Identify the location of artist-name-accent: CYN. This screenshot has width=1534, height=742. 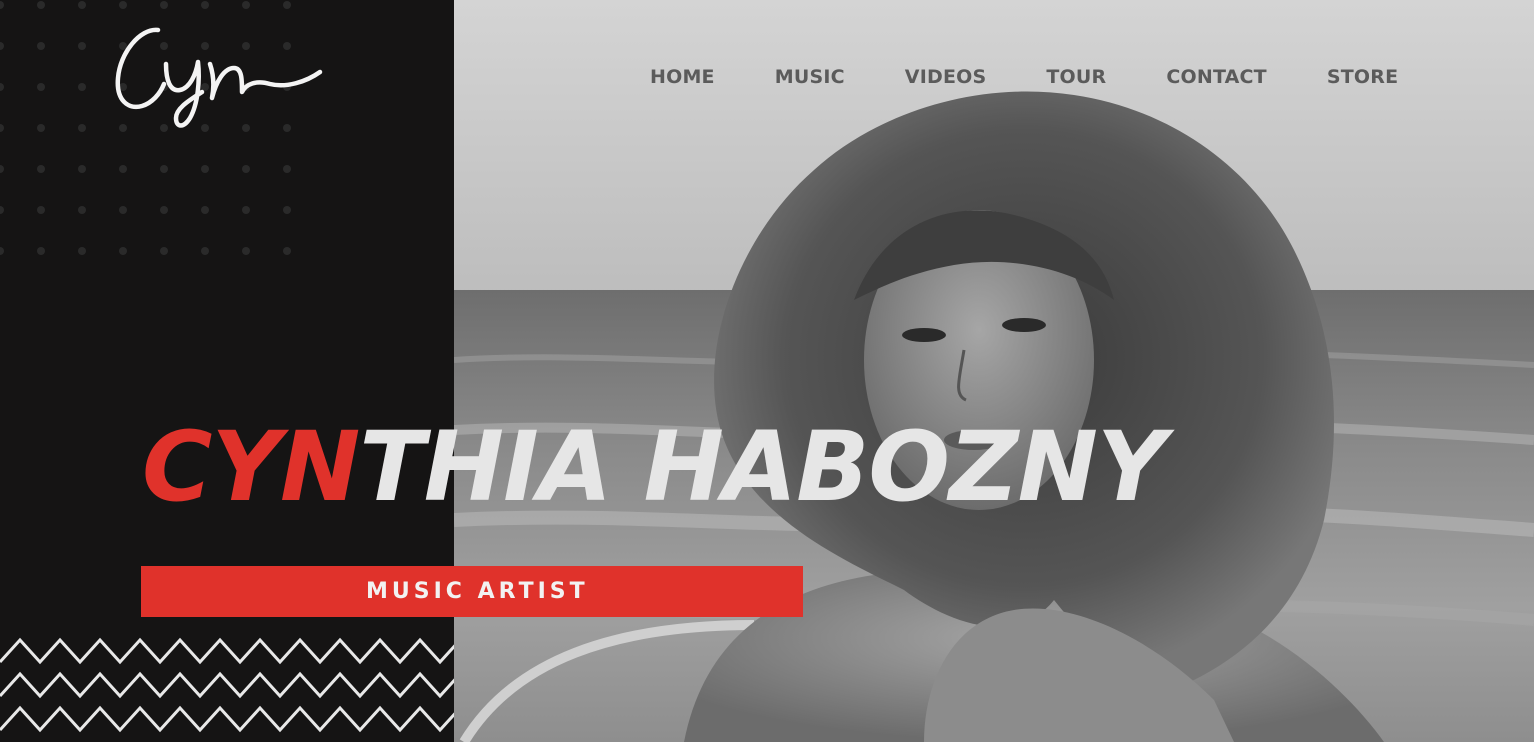
(251, 467).